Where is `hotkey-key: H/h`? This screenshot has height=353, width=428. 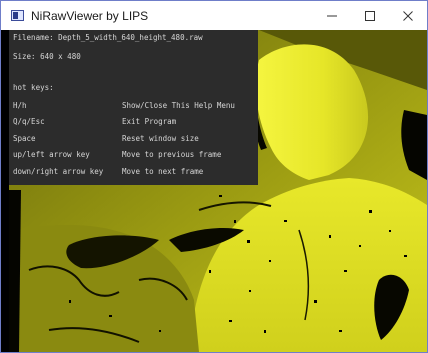
hotkey-key: H/h is located at coordinates (20, 105).